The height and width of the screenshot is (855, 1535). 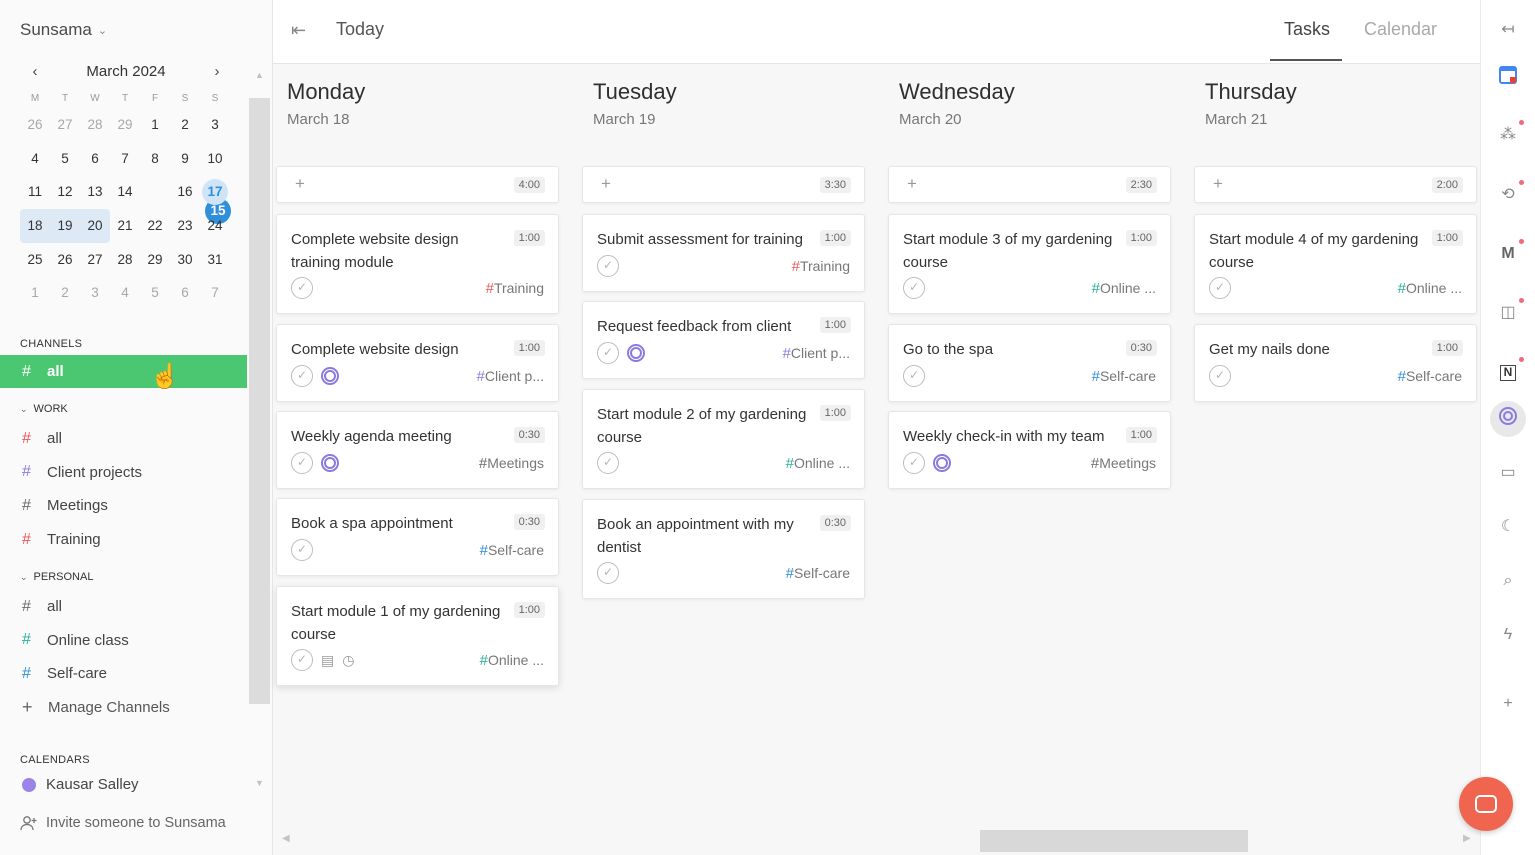 I want to click on add-task-button: +3:30, so click(x=723, y=184).